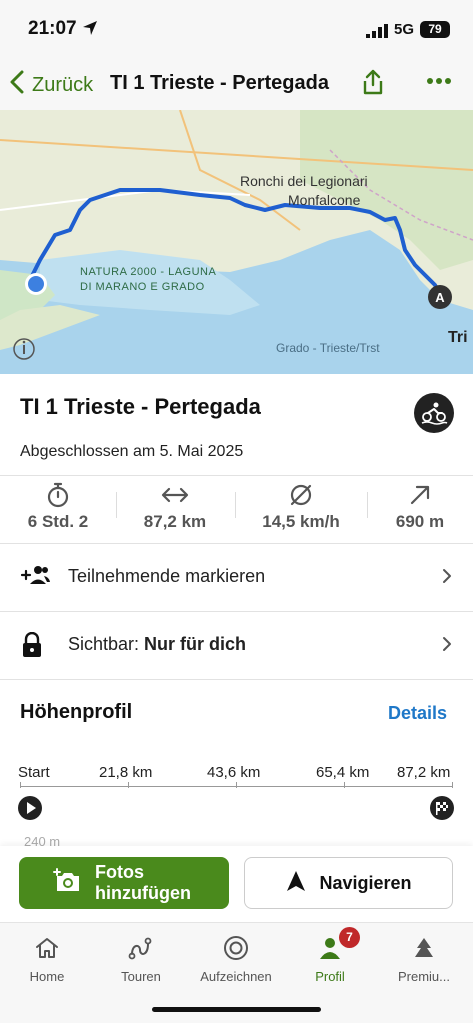 The image size is (473, 1023). I want to click on network-type: 5G, so click(404, 29).